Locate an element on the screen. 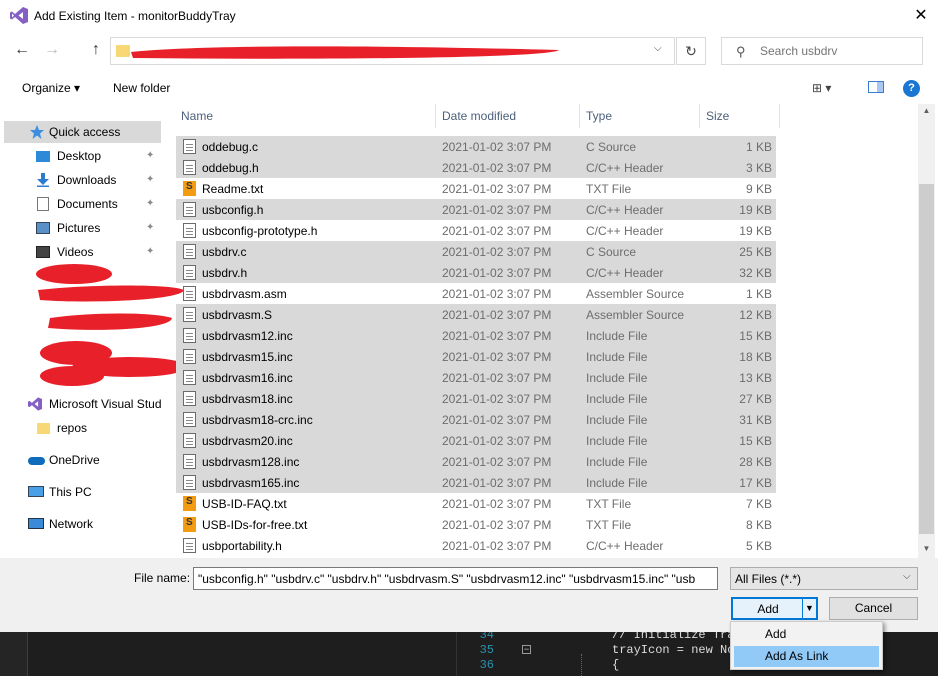 The image size is (938, 676). nav-item-this-pc: This PC is located at coordinates (82, 492).